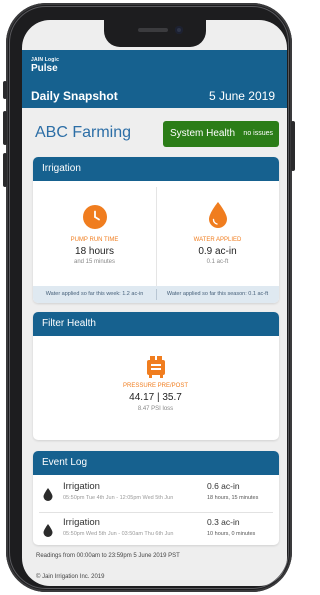  I want to click on irrigation-card-title: Irrigation, so click(61, 168).